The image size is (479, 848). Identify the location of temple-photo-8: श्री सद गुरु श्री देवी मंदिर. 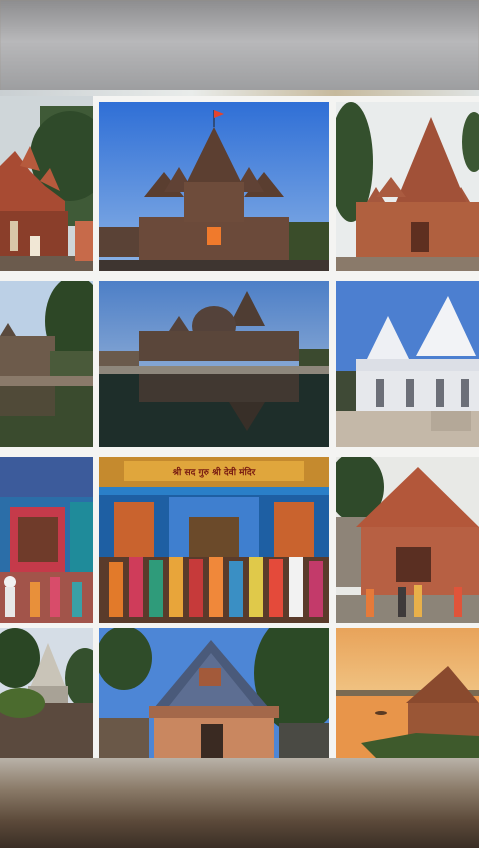
(214, 540).